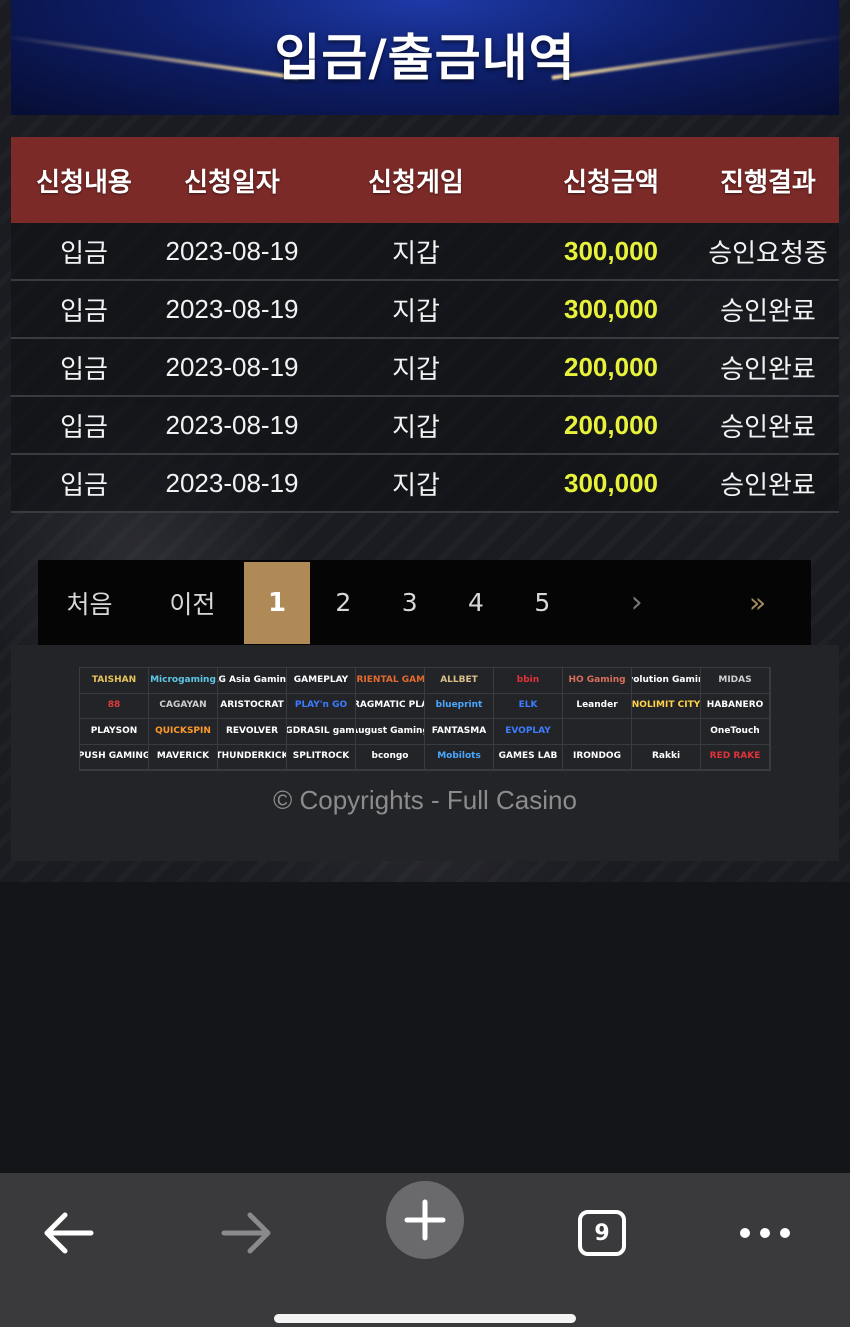  I want to click on tabs-button: 9, so click(602, 1233).